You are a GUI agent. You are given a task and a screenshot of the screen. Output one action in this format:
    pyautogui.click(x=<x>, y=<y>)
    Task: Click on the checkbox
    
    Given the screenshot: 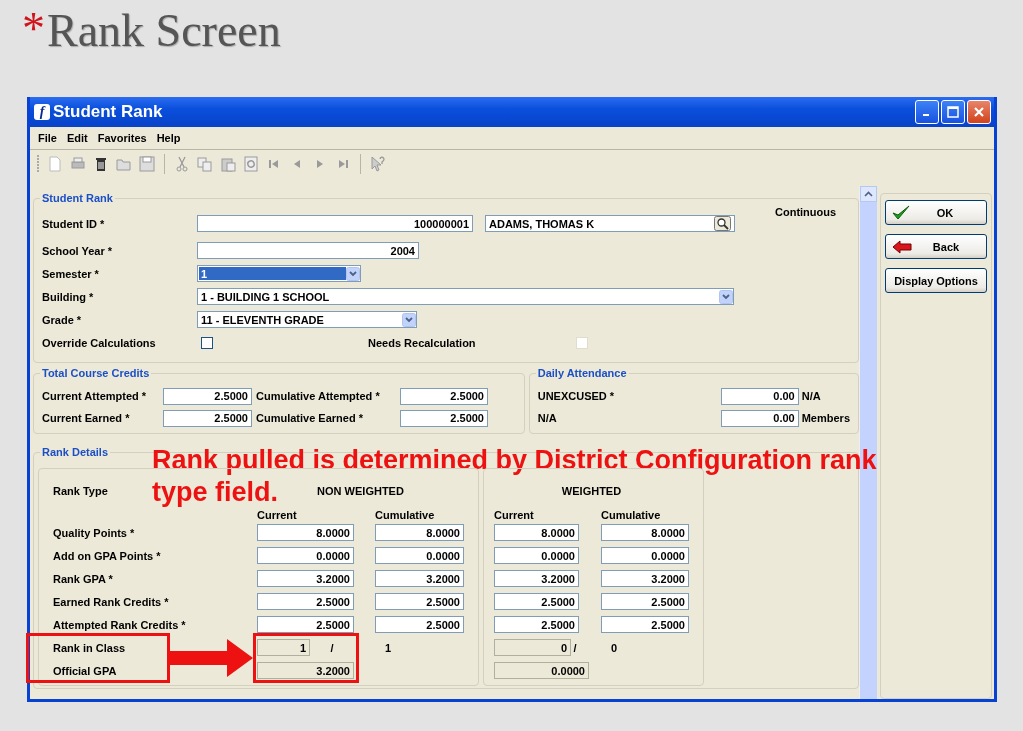 What is the action you would take?
    pyautogui.click(x=207, y=342)
    